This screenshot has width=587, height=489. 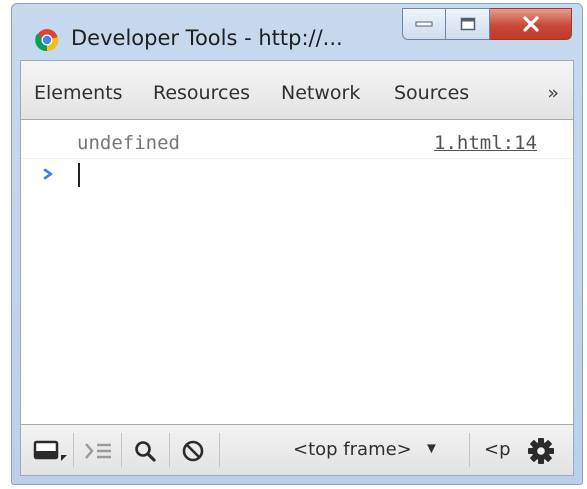 I want to click on minimize-icon, so click(x=424, y=24).